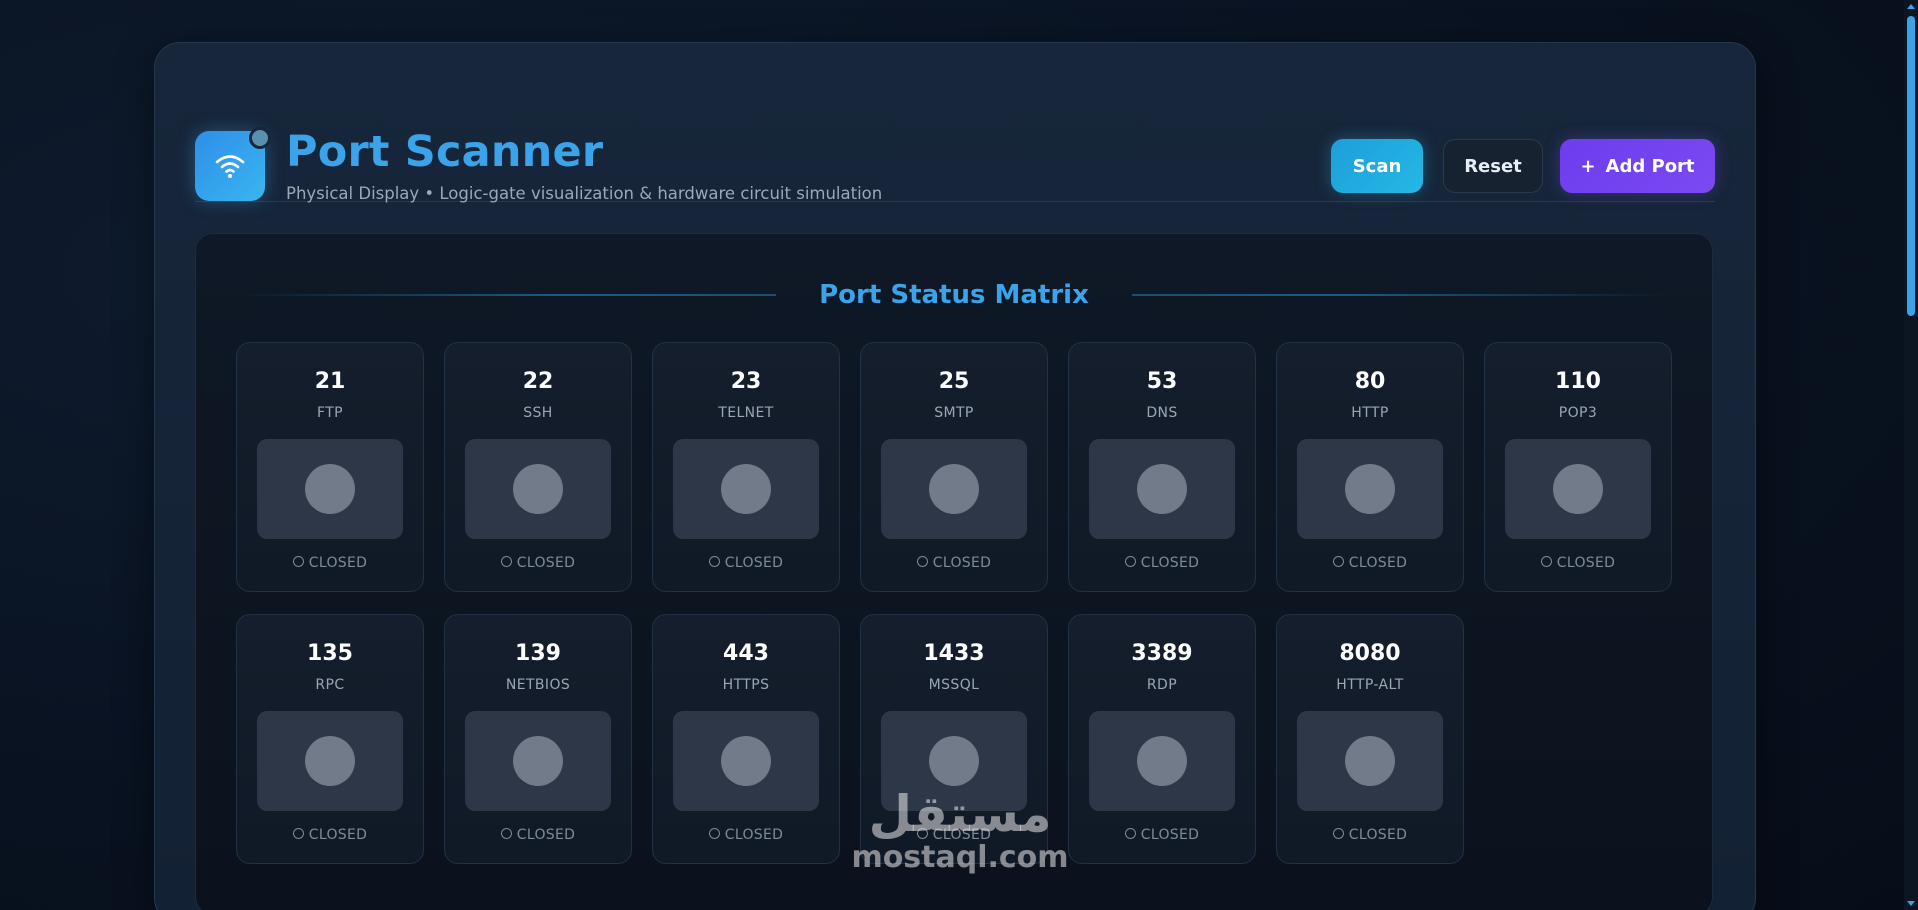 Image resolution: width=1918 pixels, height=910 pixels. What do you see at coordinates (538, 381) in the screenshot?
I see `port-number: 22` at bounding box center [538, 381].